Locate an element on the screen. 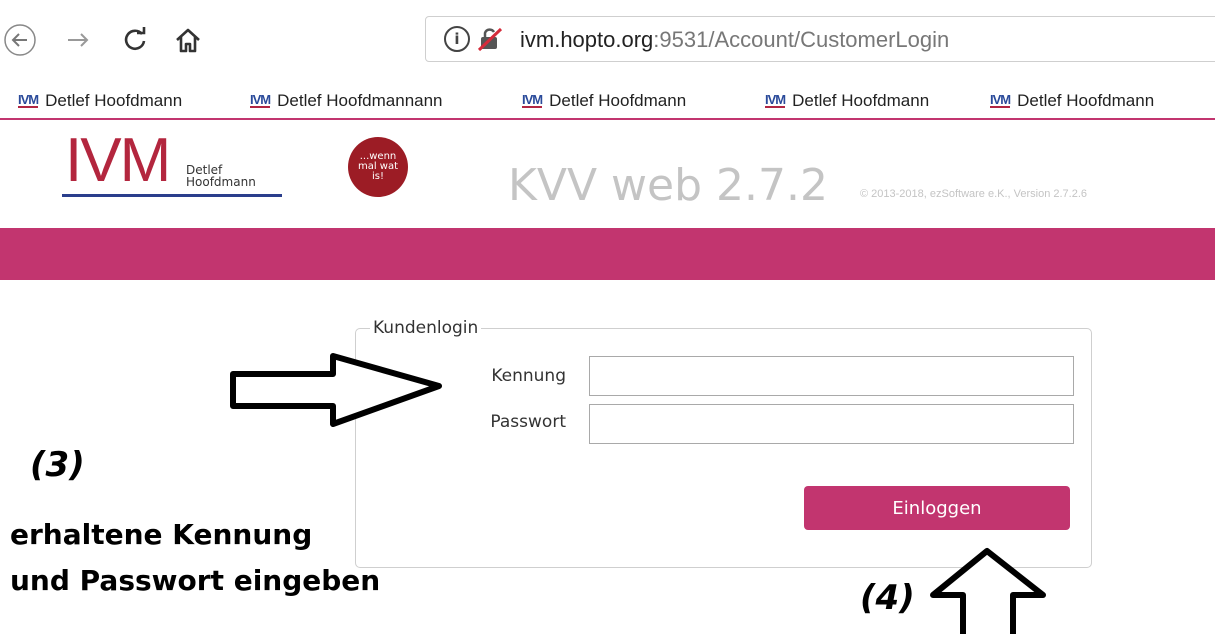  bookmark-1: IVM Detlef Hoofdmann is located at coordinates (100, 101).